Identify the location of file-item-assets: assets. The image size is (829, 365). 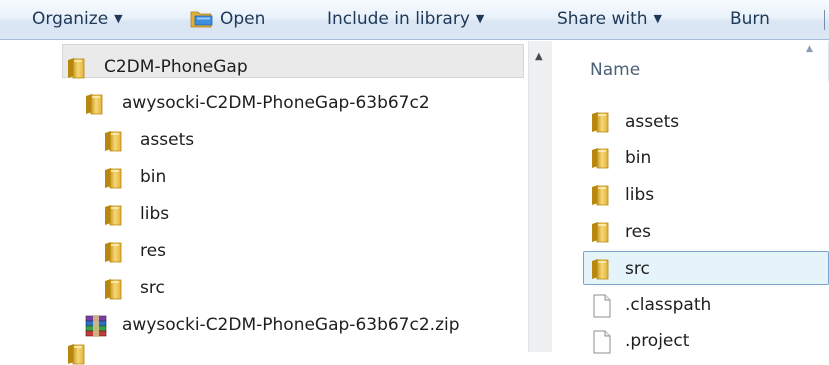
(708, 122).